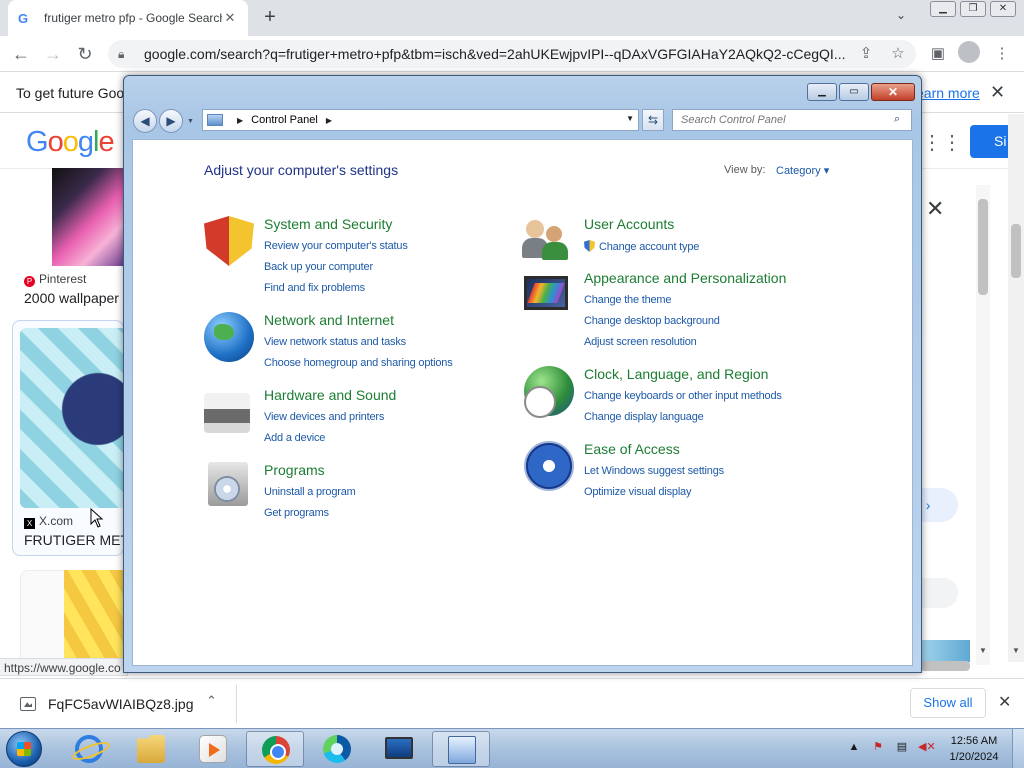 The width and height of the screenshot is (1024, 768). I want to click on category-link: Add a device, so click(294, 438).